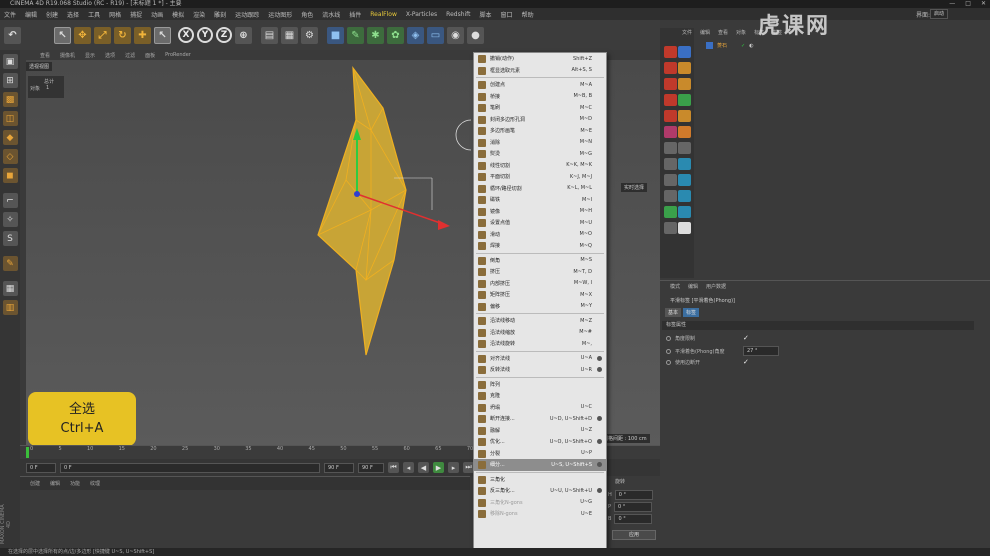 The height and width of the screenshot is (556, 990). I want to click on attr-menu-mode: 模式, so click(675, 286).